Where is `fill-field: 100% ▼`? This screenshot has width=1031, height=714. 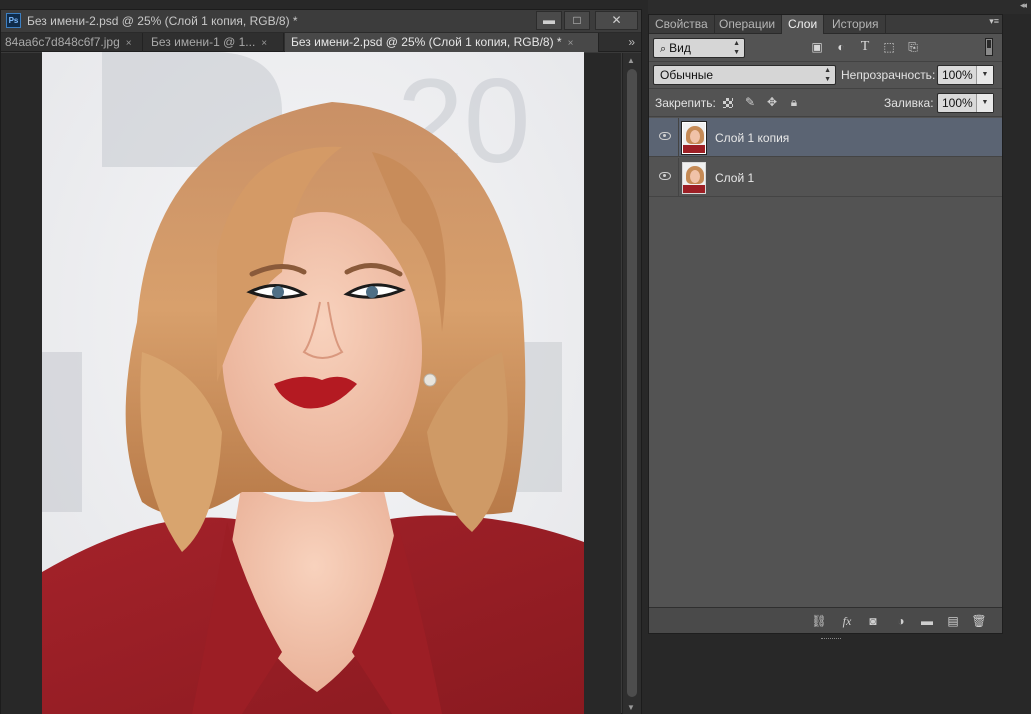
fill-field: 100% ▼ is located at coordinates (965, 103).